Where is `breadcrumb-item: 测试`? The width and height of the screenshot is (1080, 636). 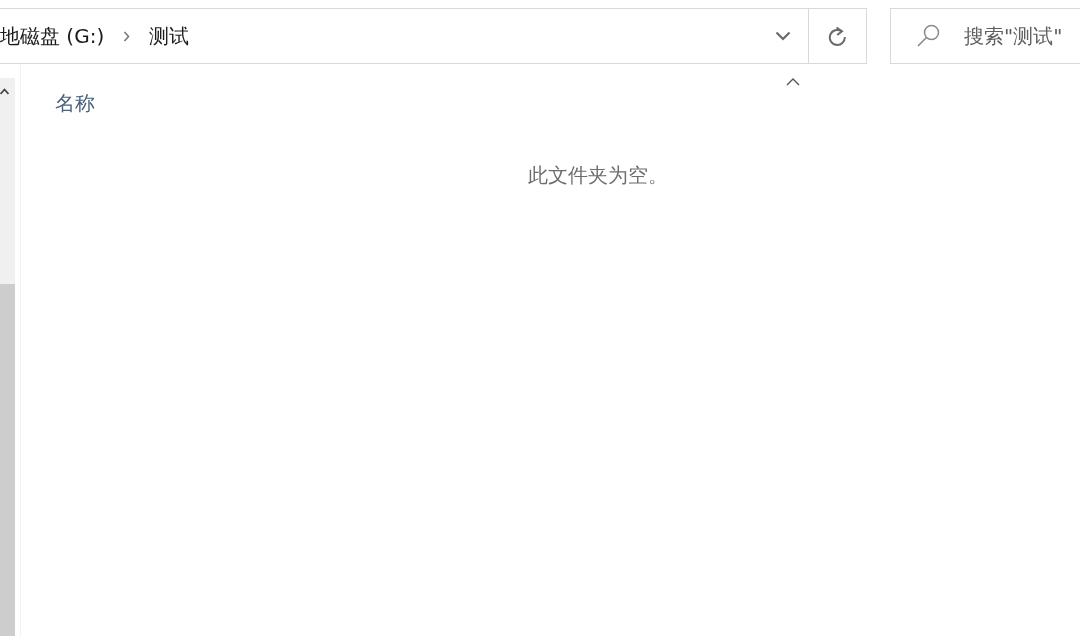 breadcrumb-item: 测试 is located at coordinates (169, 36).